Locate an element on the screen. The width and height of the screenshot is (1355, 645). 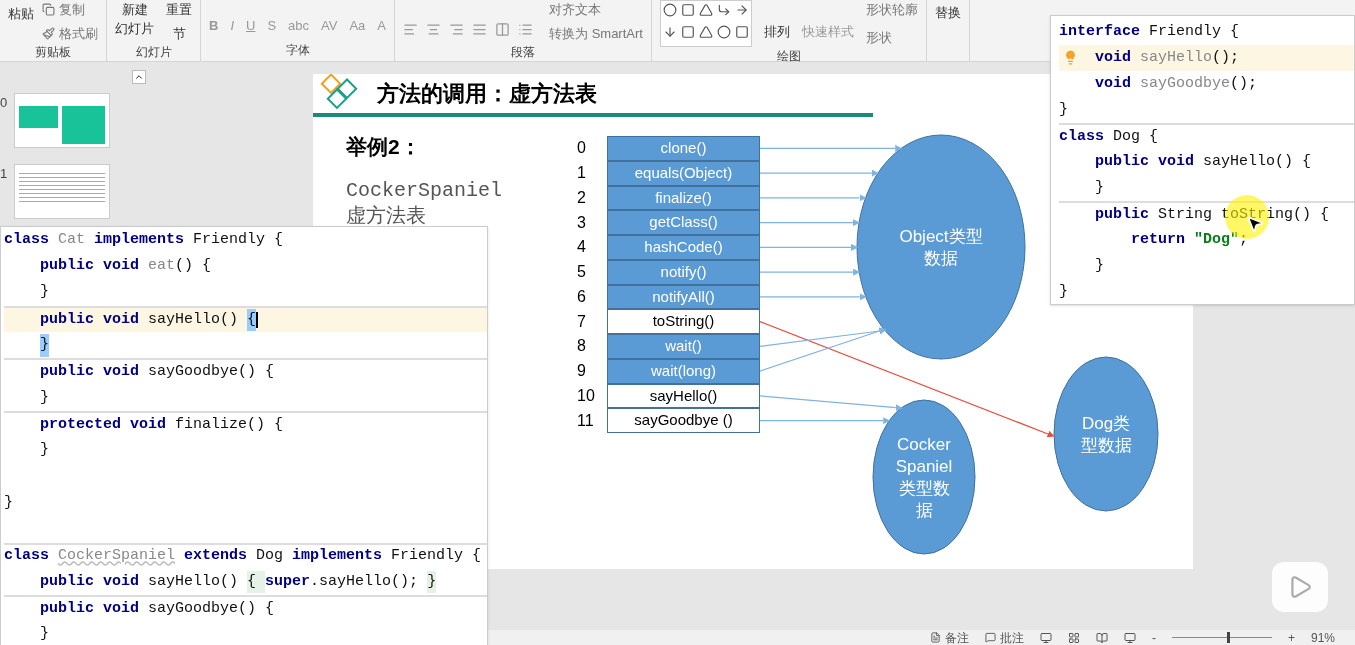
align-center-icon is located at coordinates (433, 29).